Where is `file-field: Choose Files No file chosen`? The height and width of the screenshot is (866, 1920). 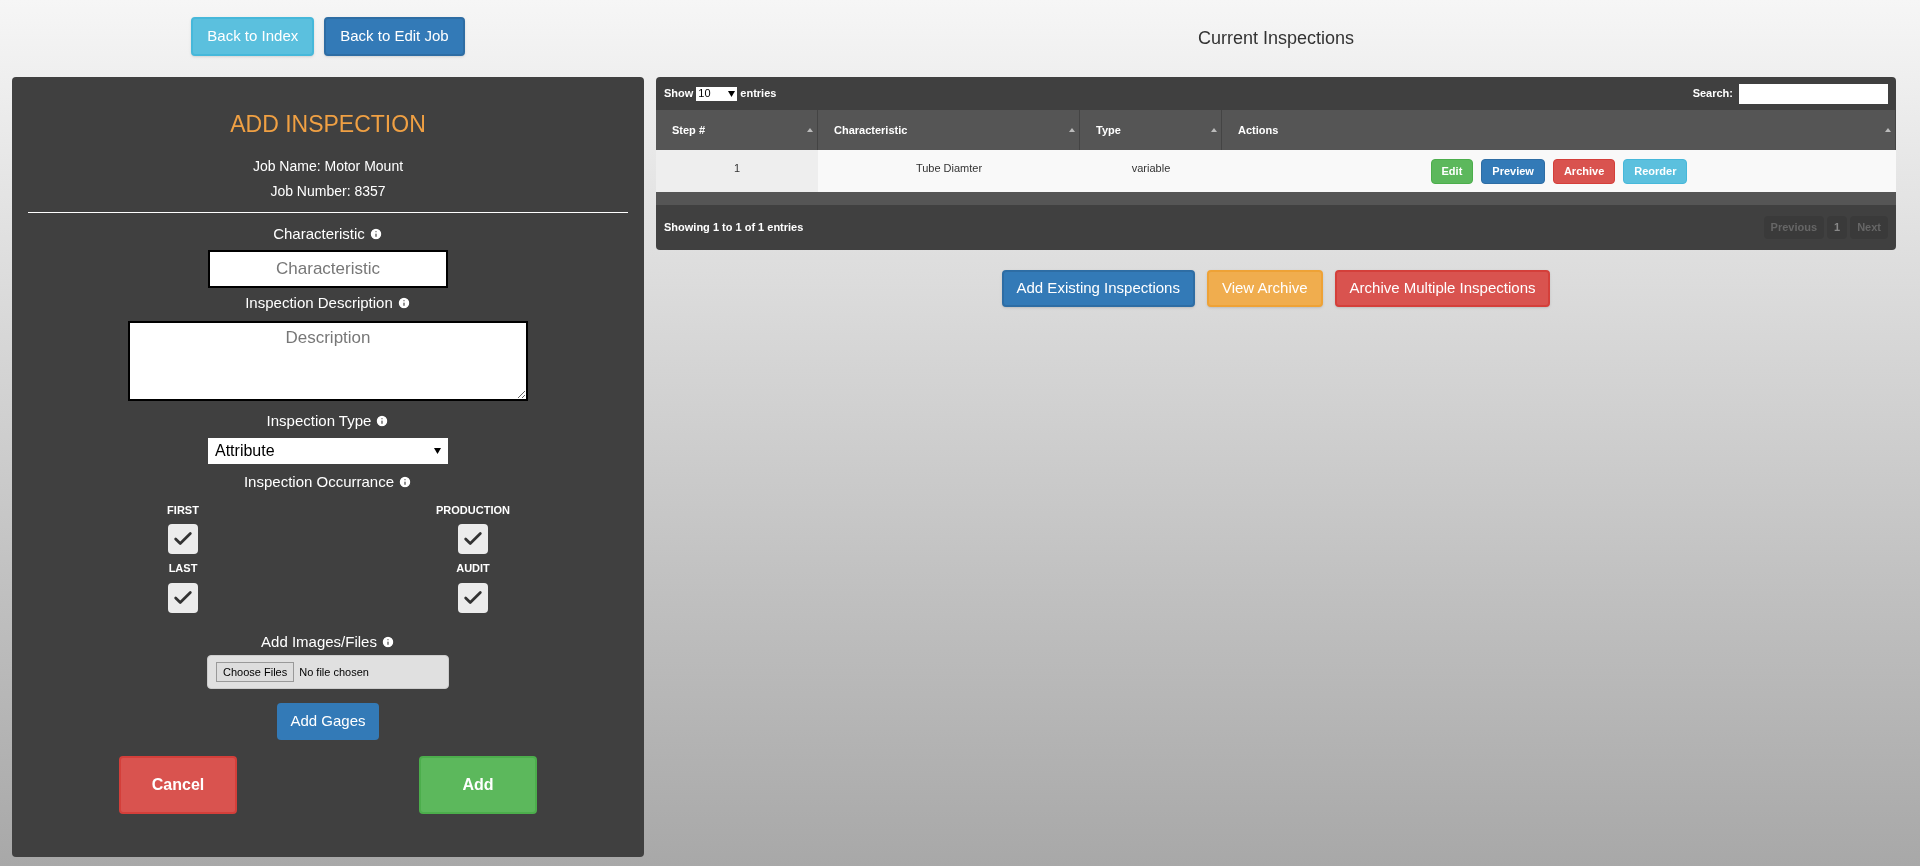 file-field: Choose Files No file chosen is located at coordinates (328, 672).